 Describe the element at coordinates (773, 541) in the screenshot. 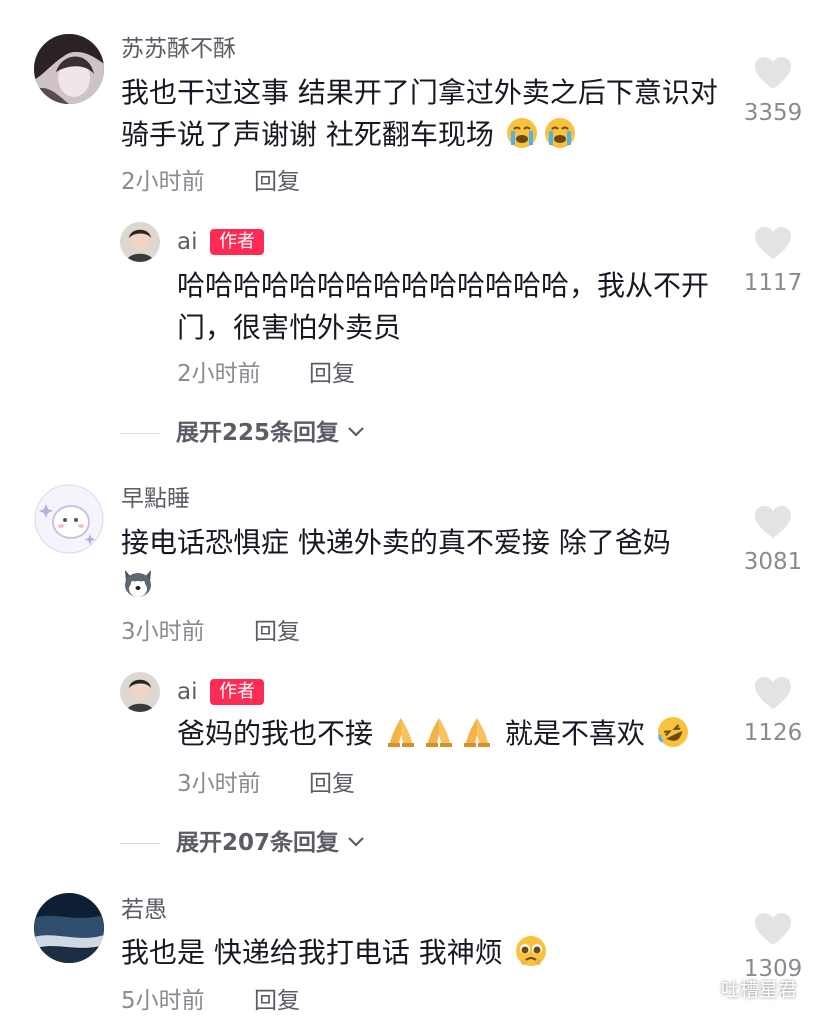

I see `like-button: 3081` at that location.